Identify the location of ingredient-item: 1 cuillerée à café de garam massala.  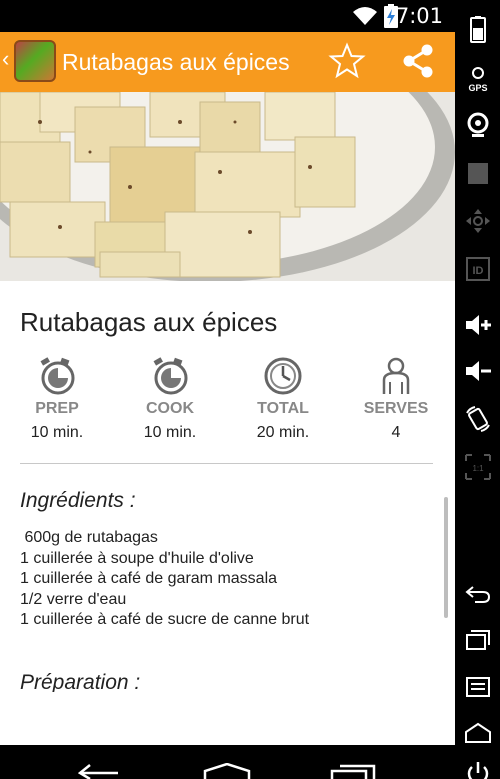
(149, 579).